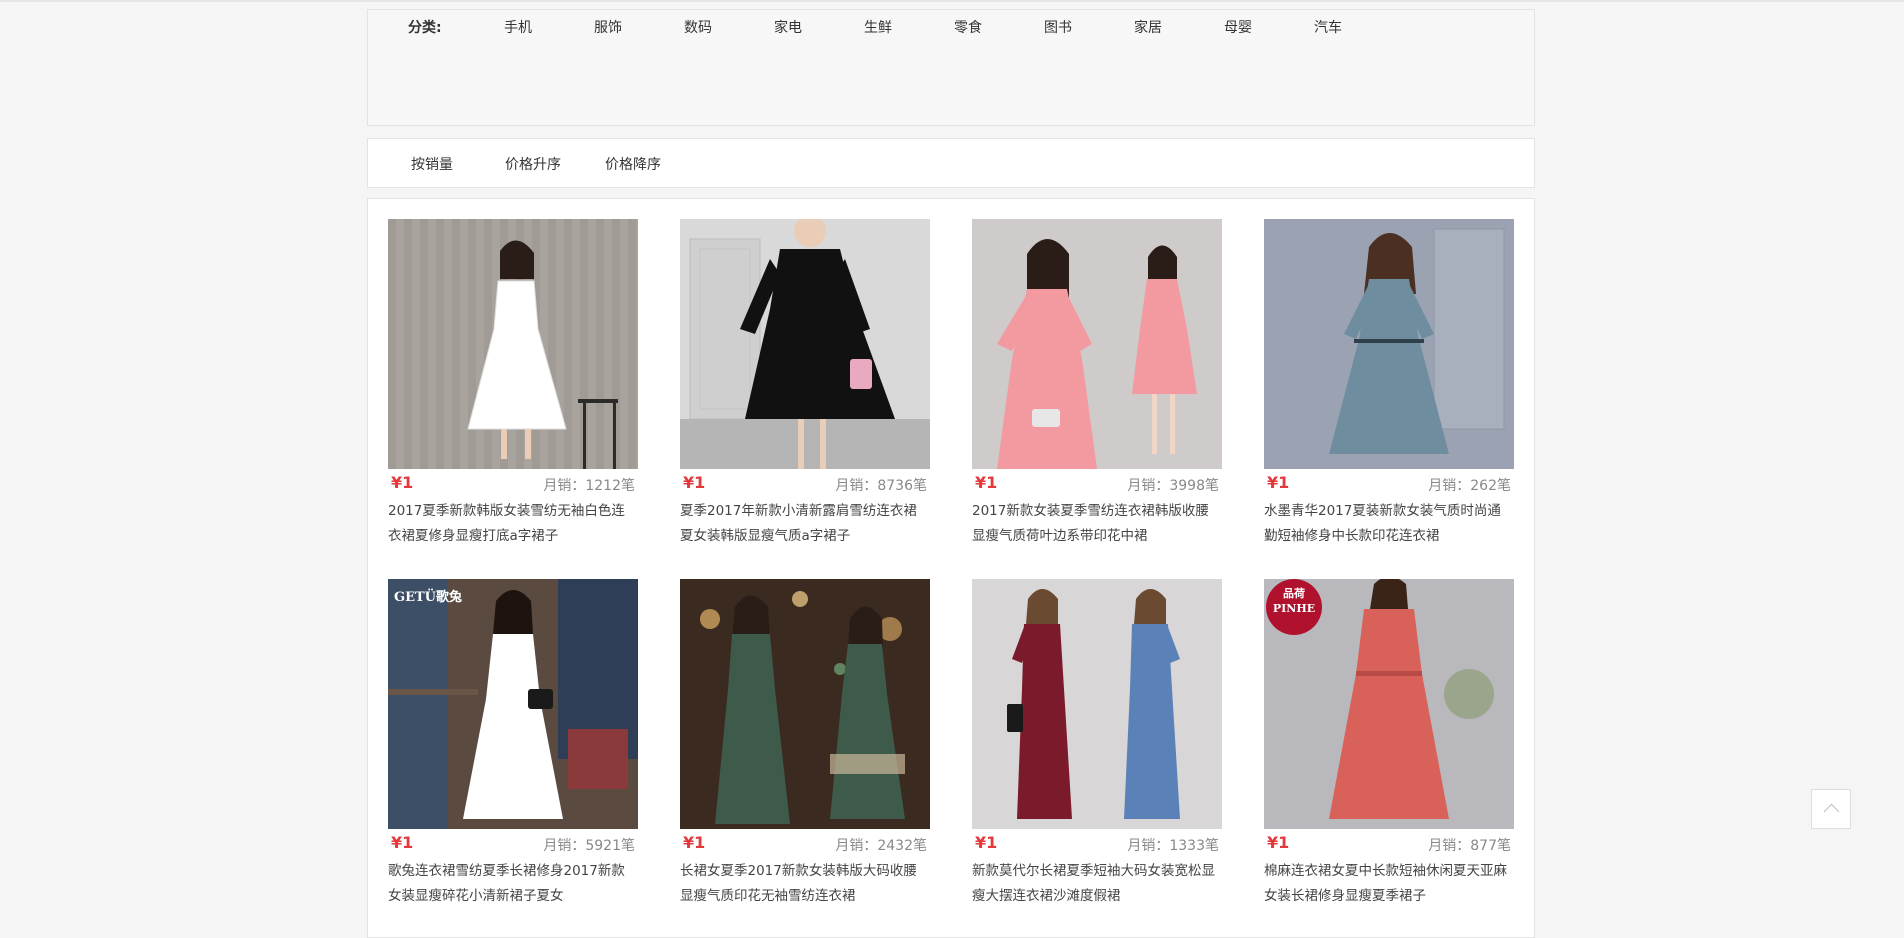 This screenshot has width=1904, height=938. Describe the element at coordinates (1389, 524) in the screenshot. I see `product-title: 水墨青华2017夏装新款女装气质时尚通勤短袖修身中长款印花连衣裙` at that location.